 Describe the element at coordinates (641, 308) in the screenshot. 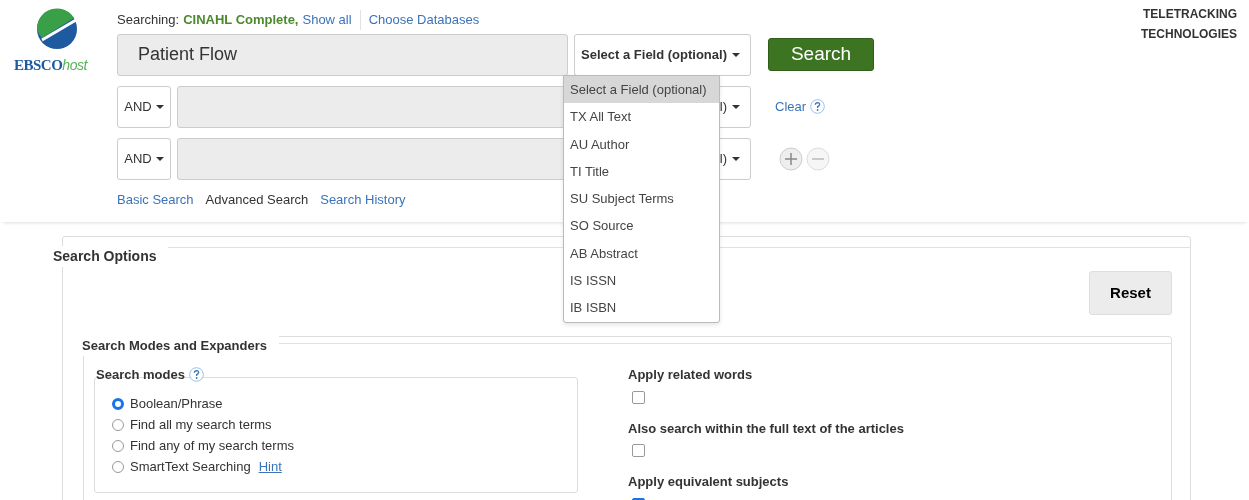

I see `menu-item: IB ISBN` at that location.